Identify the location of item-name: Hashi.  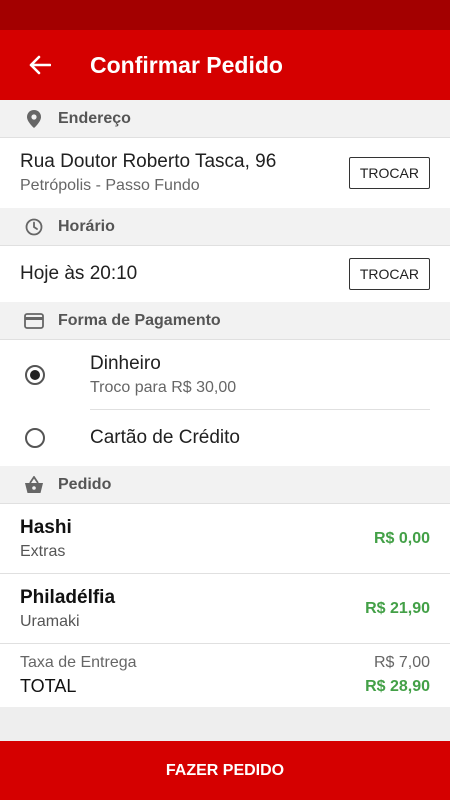
(46, 527).